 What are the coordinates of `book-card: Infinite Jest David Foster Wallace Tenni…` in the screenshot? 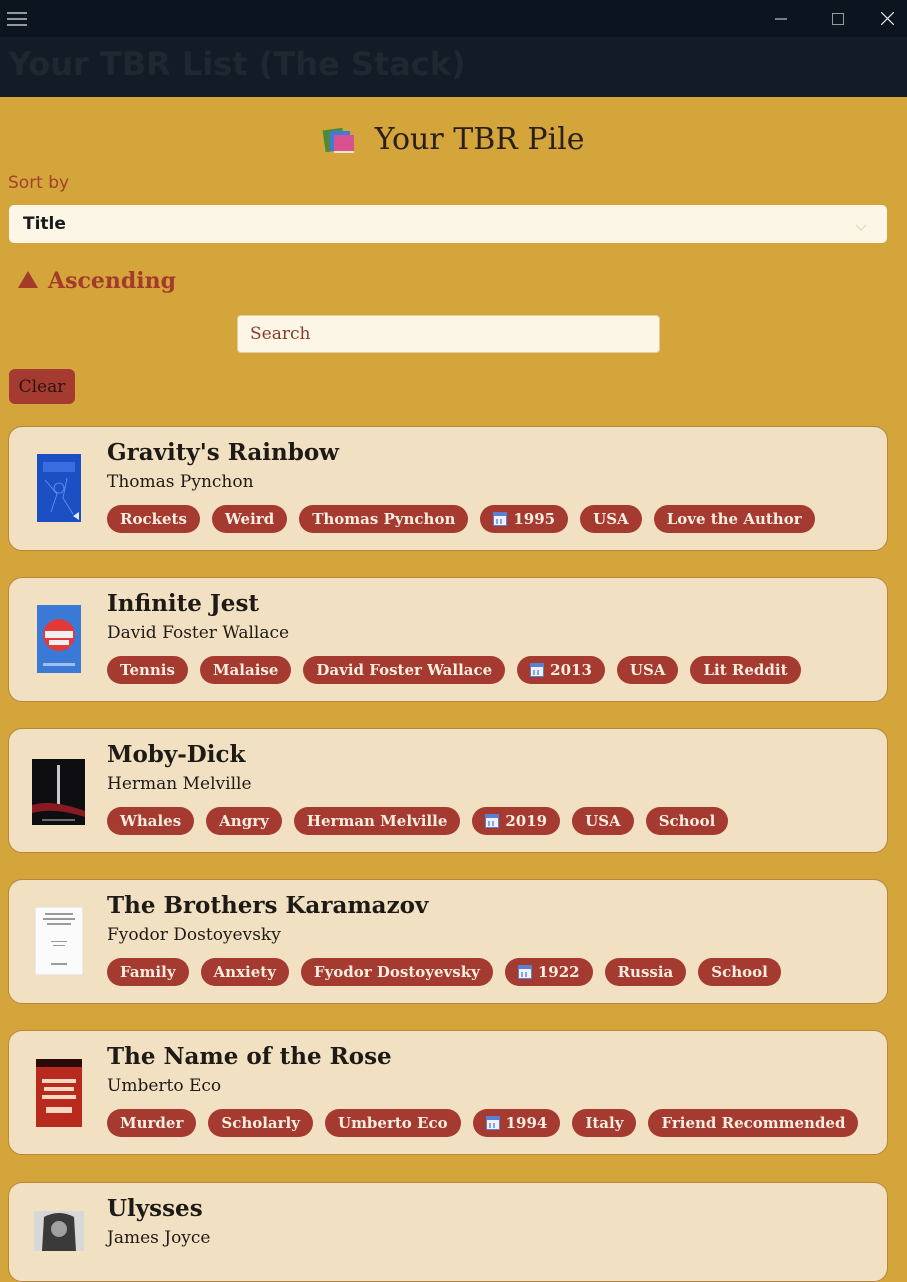 It's located at (448, 639).